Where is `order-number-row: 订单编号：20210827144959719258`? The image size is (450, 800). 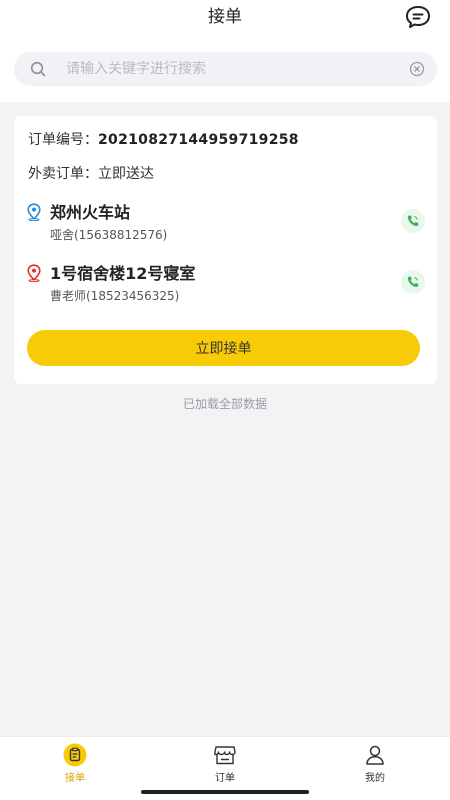 order-number-row: 订单编号：20210827144959719258 is located at coordinates (163, 139).